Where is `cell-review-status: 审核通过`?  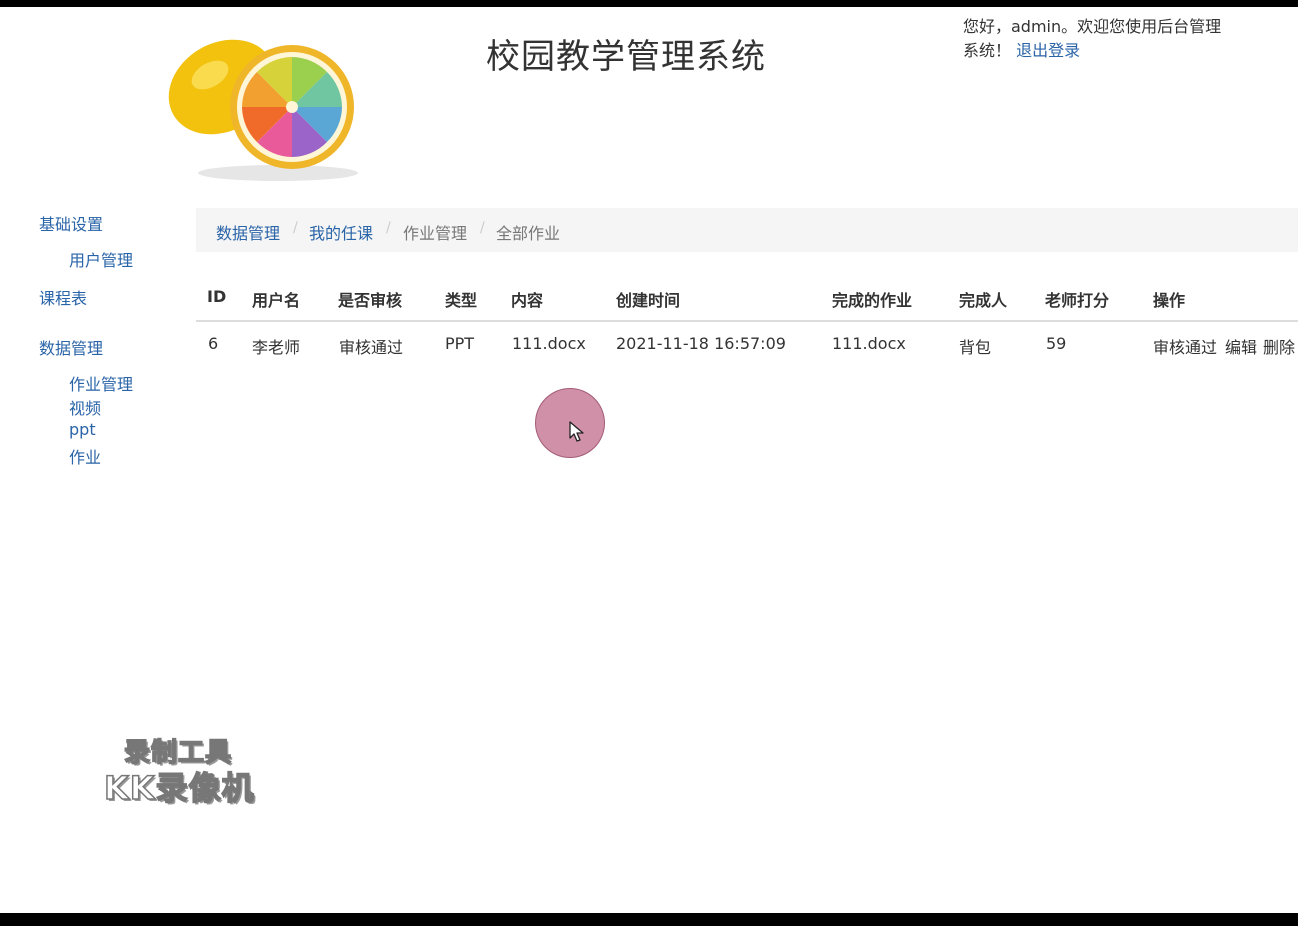 cell-review-status: 审核通过 is located at coordinates (371, 347).